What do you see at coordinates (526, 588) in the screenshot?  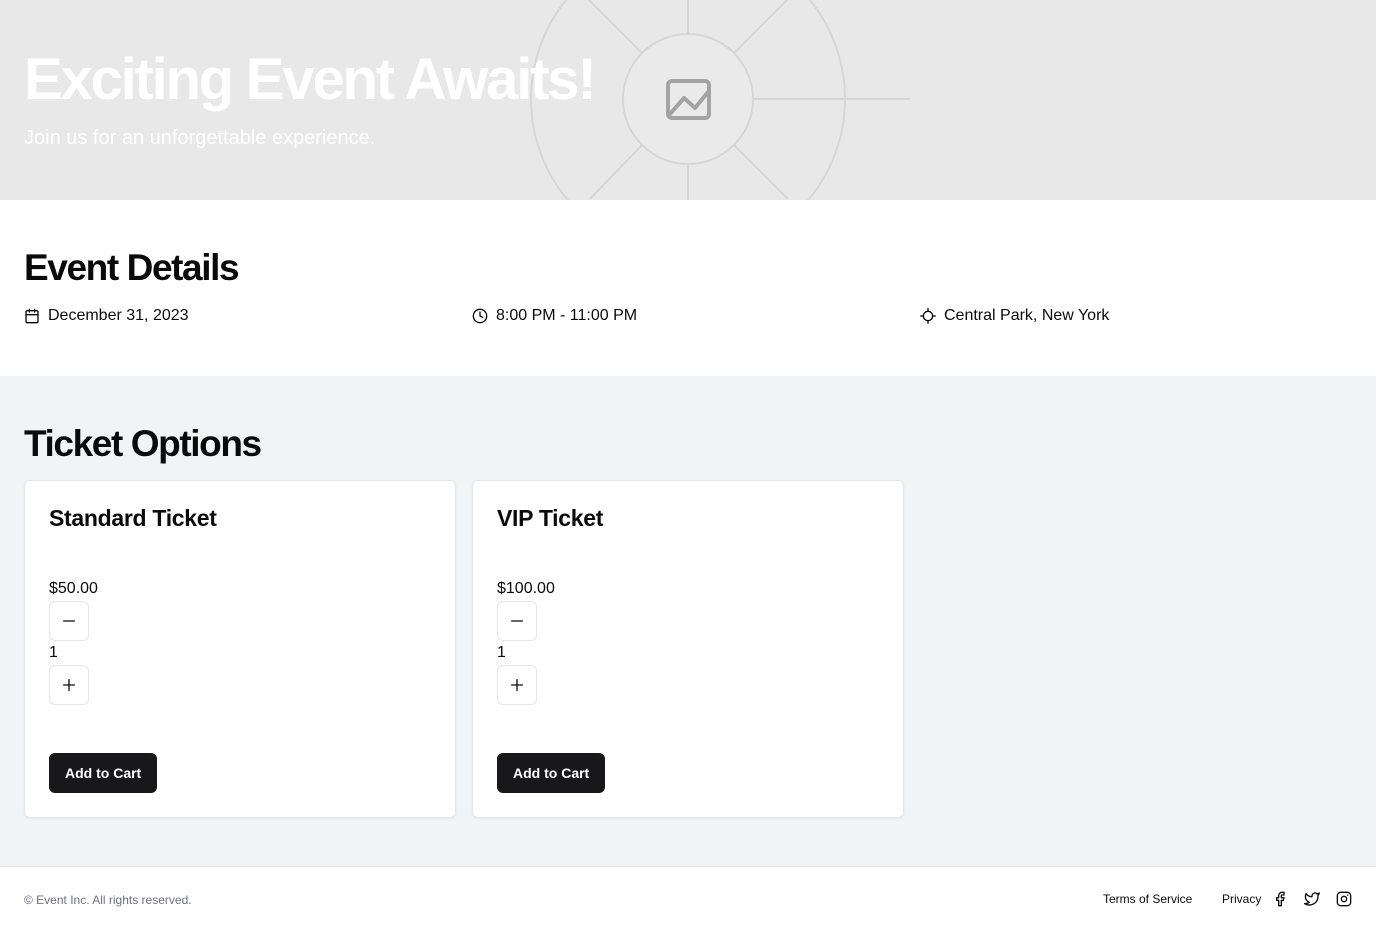 I see `ticket-price: $100.00` at bounding box center [526, 588].